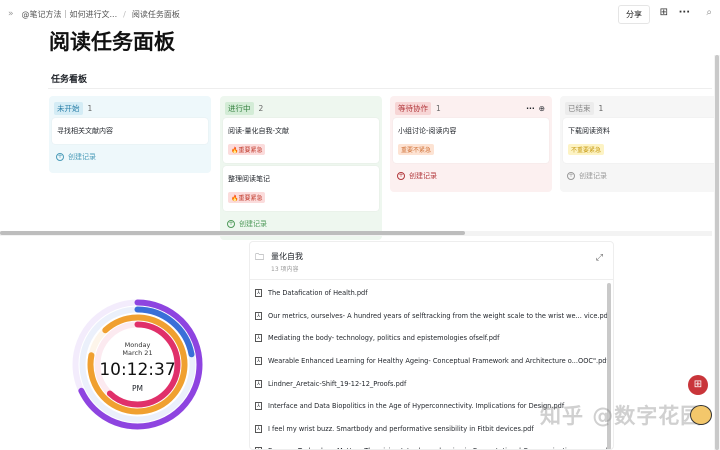 This screenshot has height=450, width=720. I want to click on kanban-column: 已结束 1 下载阅读资料 不重要紧急 + 创建记录, so click(640, 144).